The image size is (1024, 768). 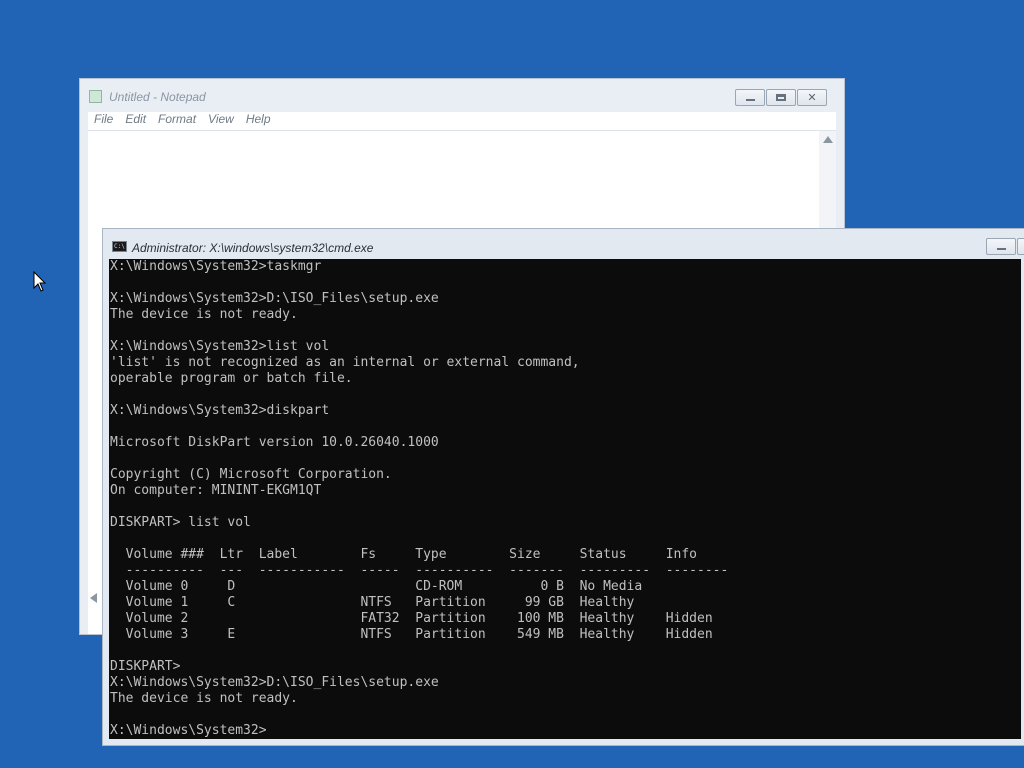 I want to click on notepad-close-button: ✕, so click(x=812, y=97).